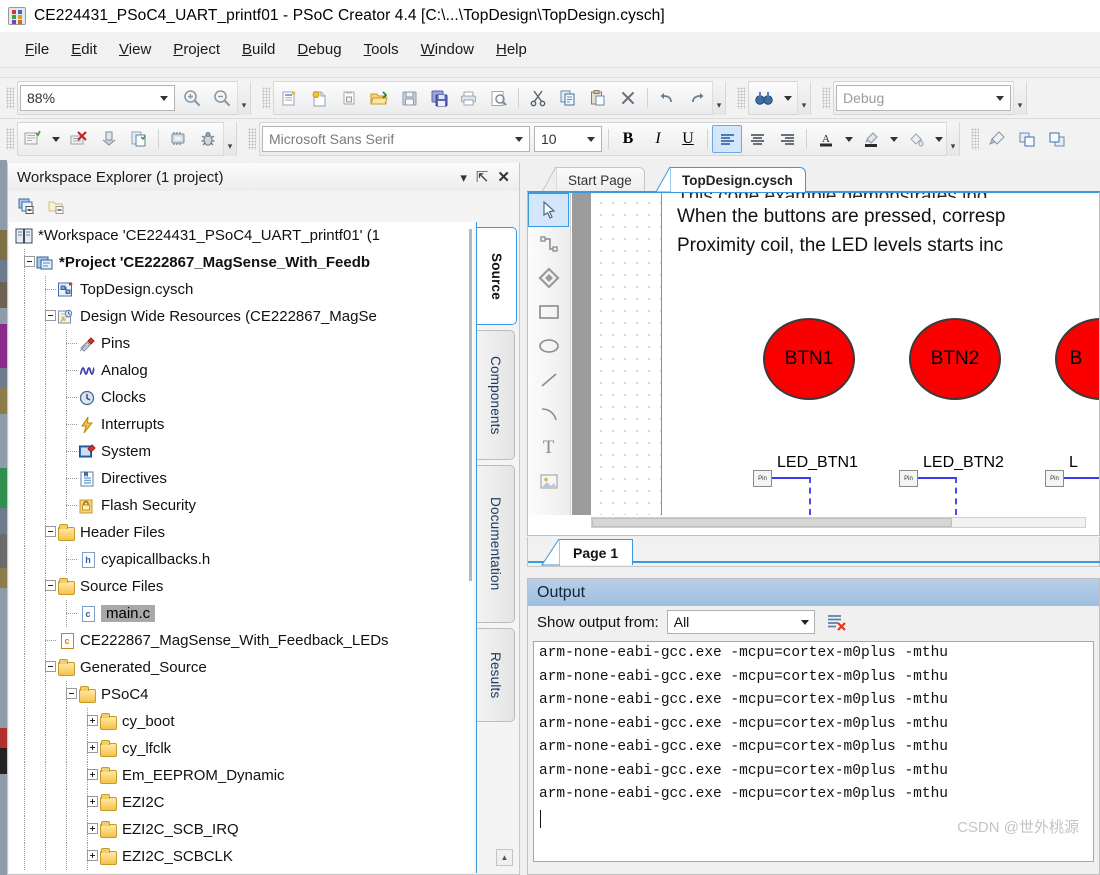 The height and width of the screenshot is (875, 1100). Describe the element at coordinates (242, 343) in the screenshot. I see `tree-item-pins: Pins` at that location.